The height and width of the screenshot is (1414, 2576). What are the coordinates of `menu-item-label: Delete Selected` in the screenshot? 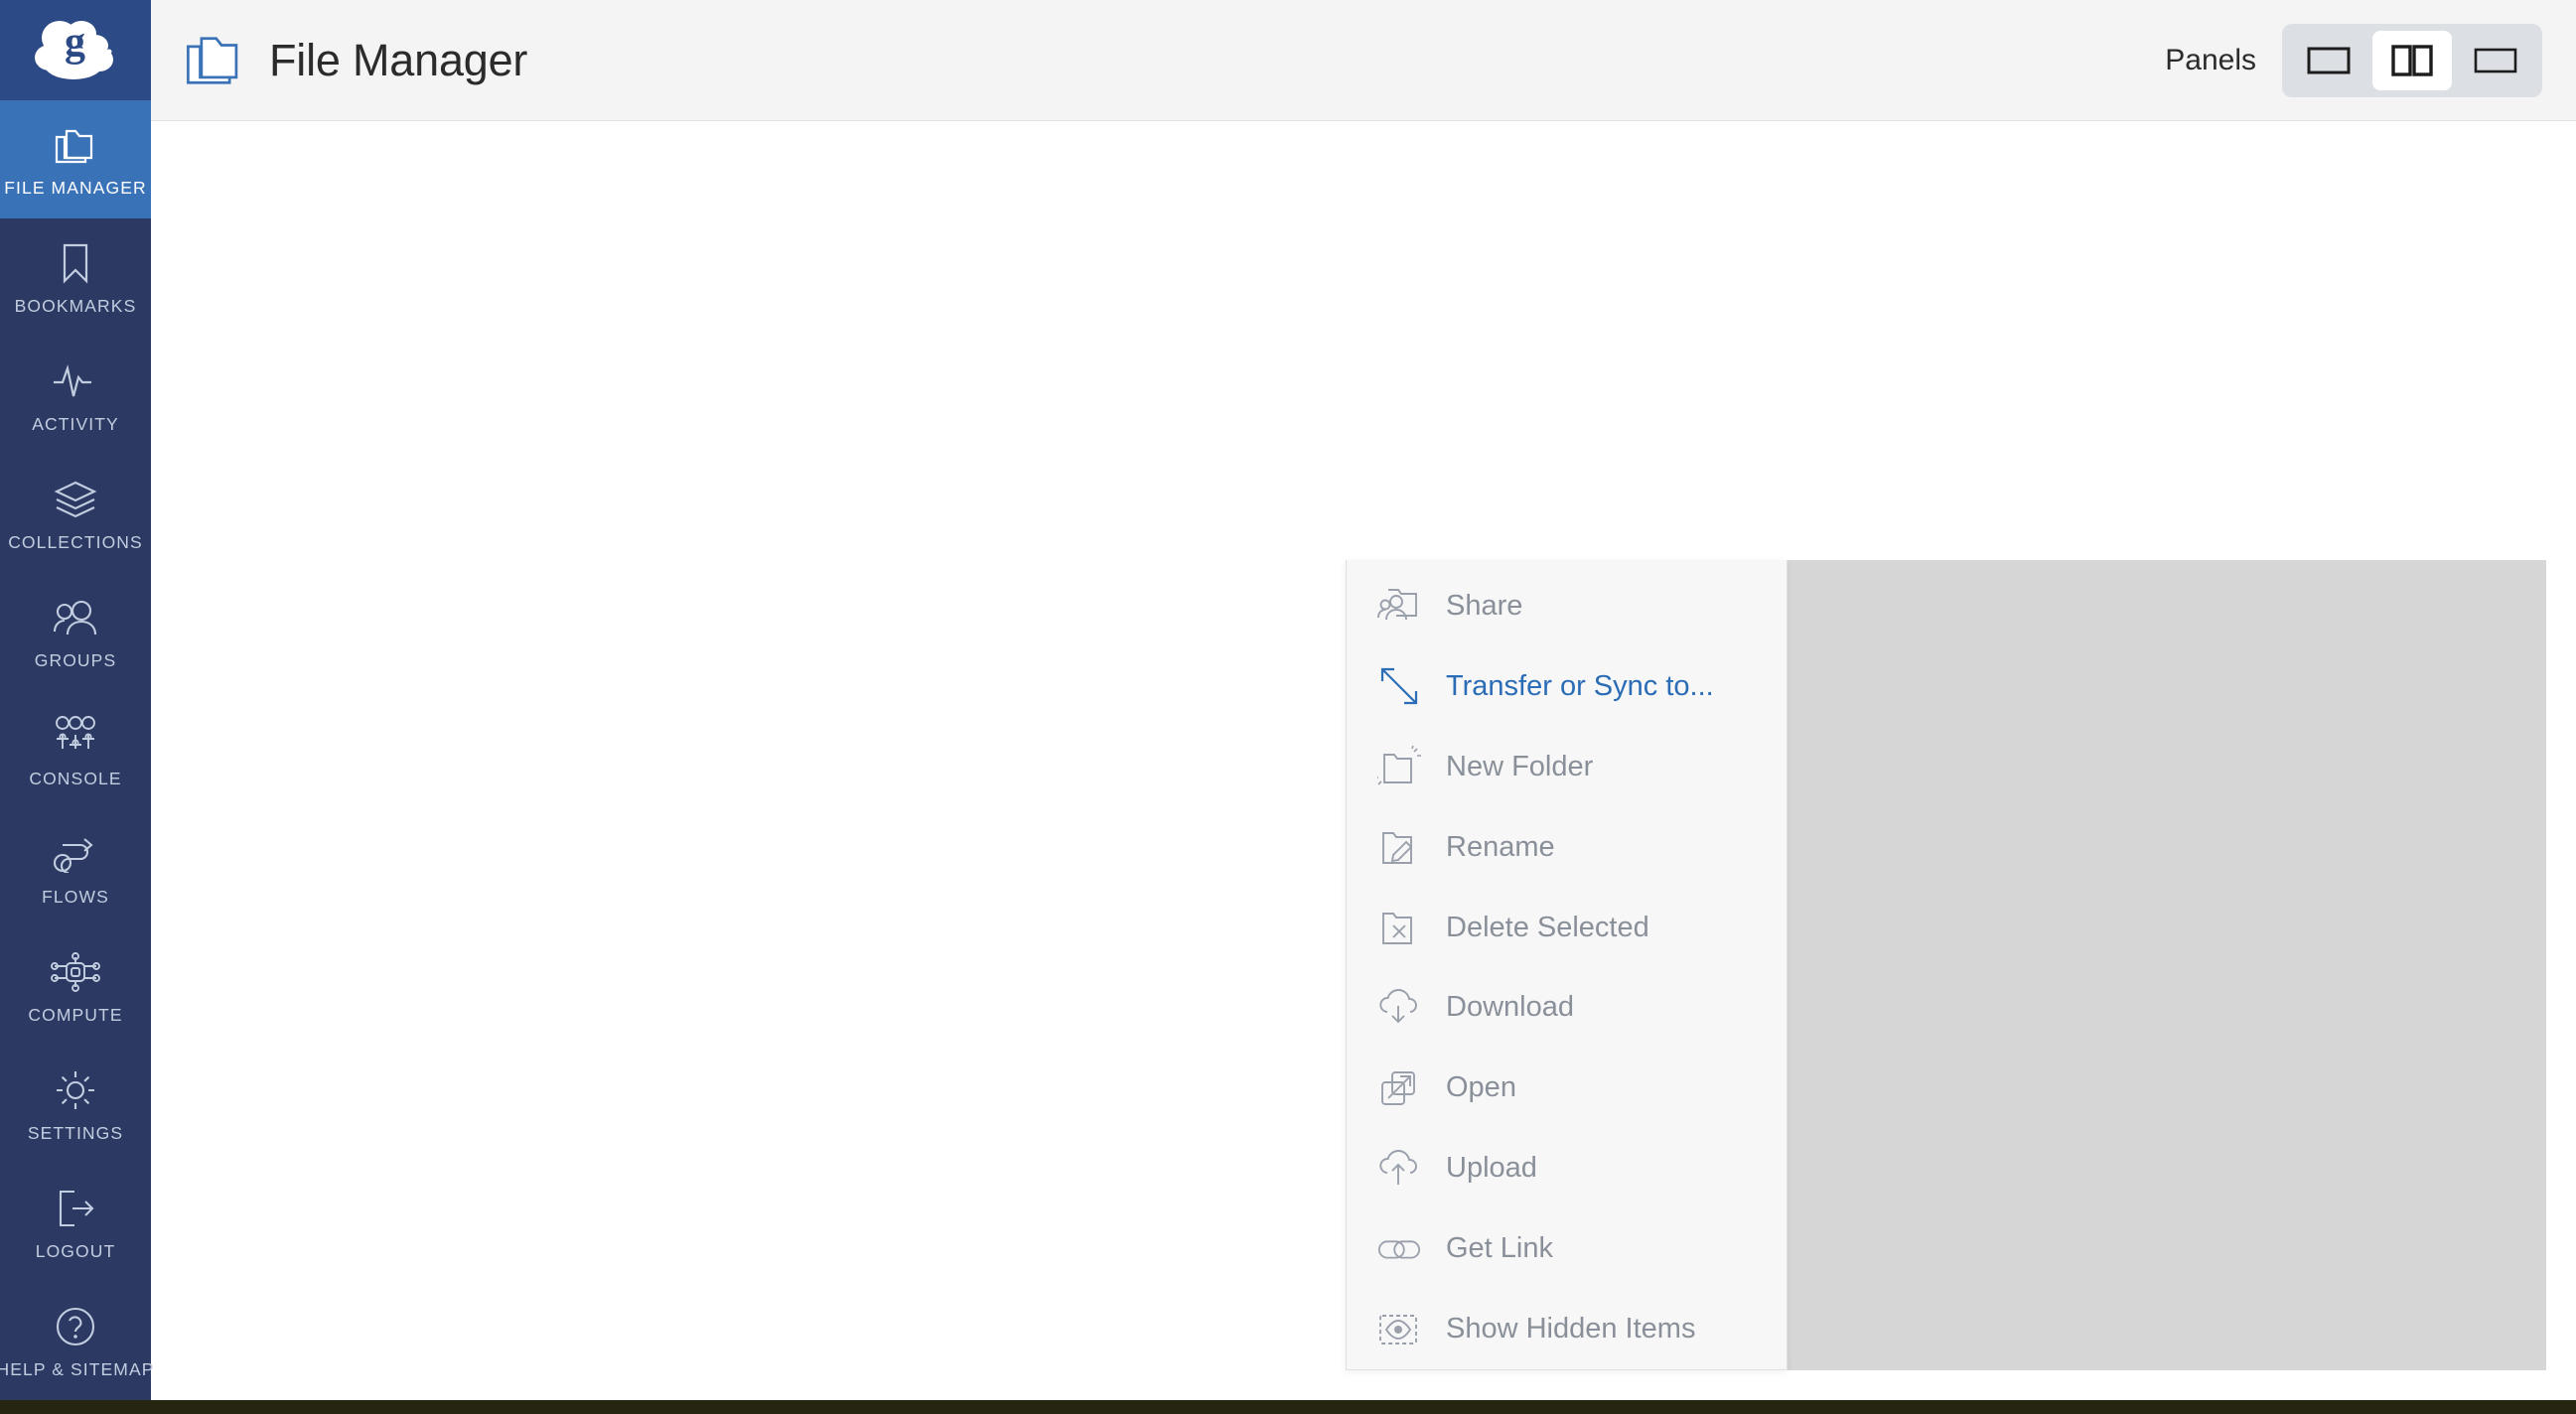 It's located at (1547, 927).